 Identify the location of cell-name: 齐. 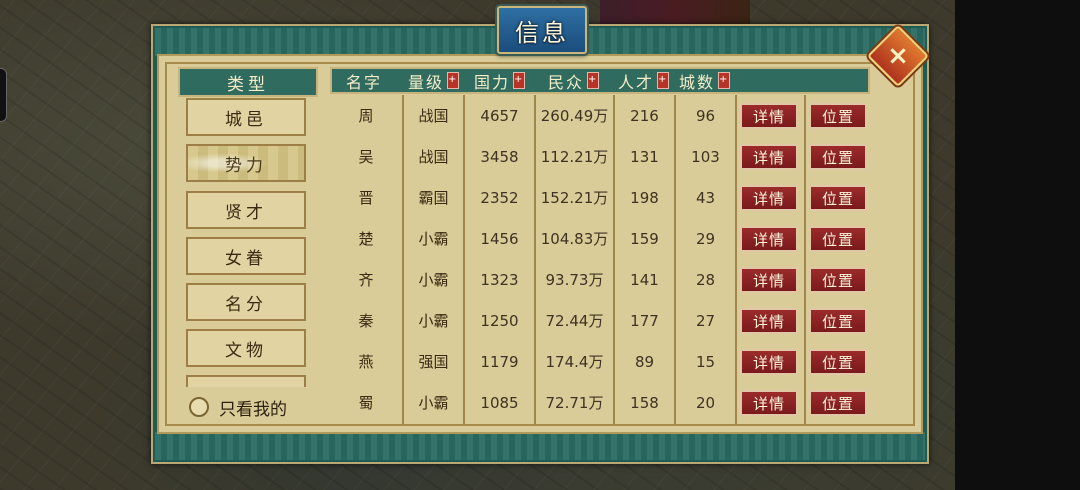
(366, 280).